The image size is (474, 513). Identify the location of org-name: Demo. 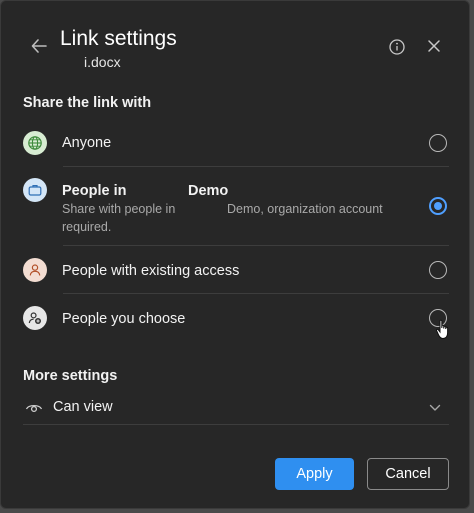
(208, 191).